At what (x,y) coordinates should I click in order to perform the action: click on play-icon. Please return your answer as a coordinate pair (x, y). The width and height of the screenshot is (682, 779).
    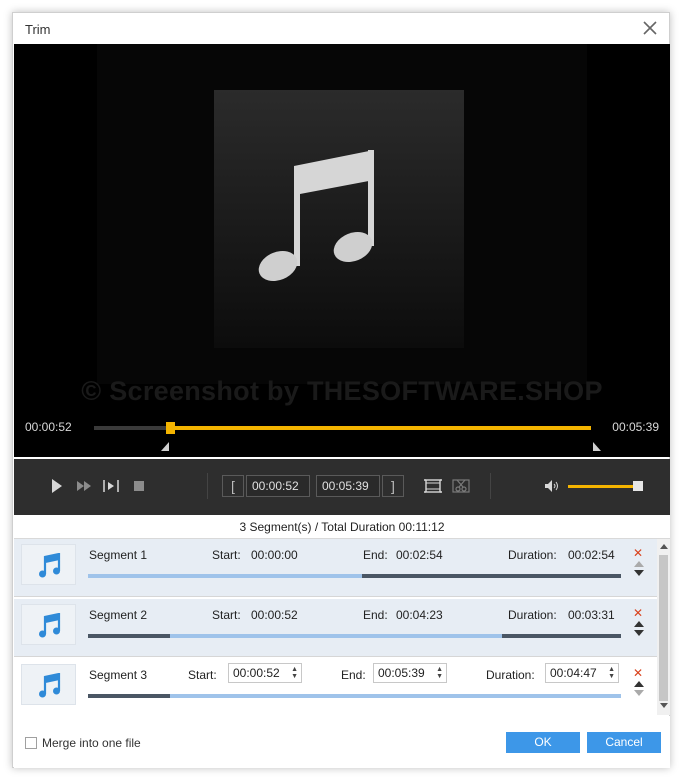
    Looking at the image, I should click on (57, 486).